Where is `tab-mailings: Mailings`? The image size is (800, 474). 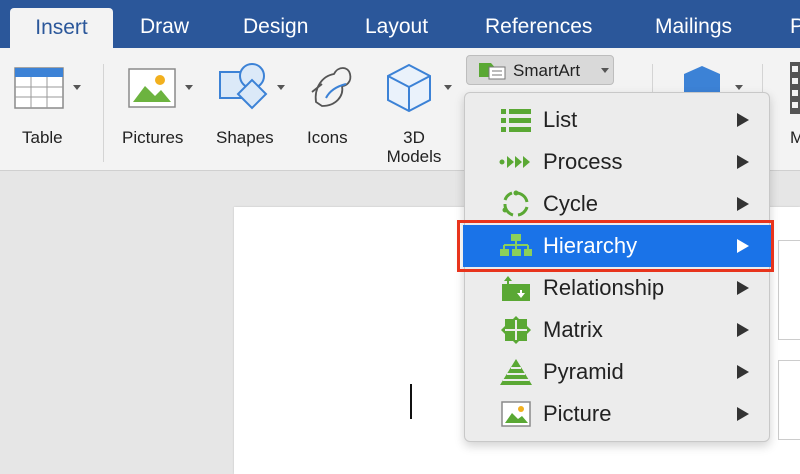 tab-mailings: Mailings is located at coordinates (693, 24).